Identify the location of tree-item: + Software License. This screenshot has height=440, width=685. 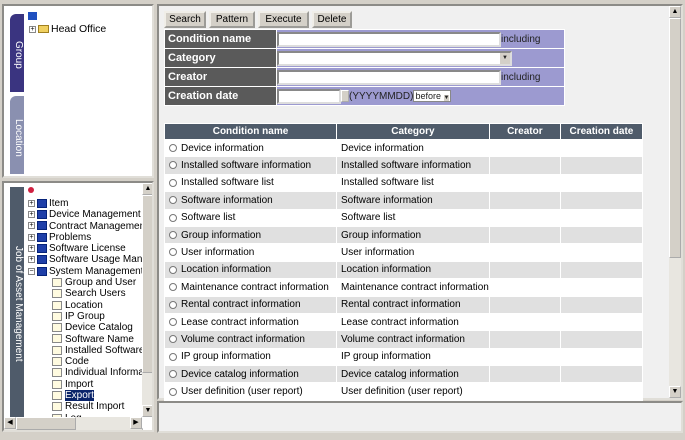
(85, 248).